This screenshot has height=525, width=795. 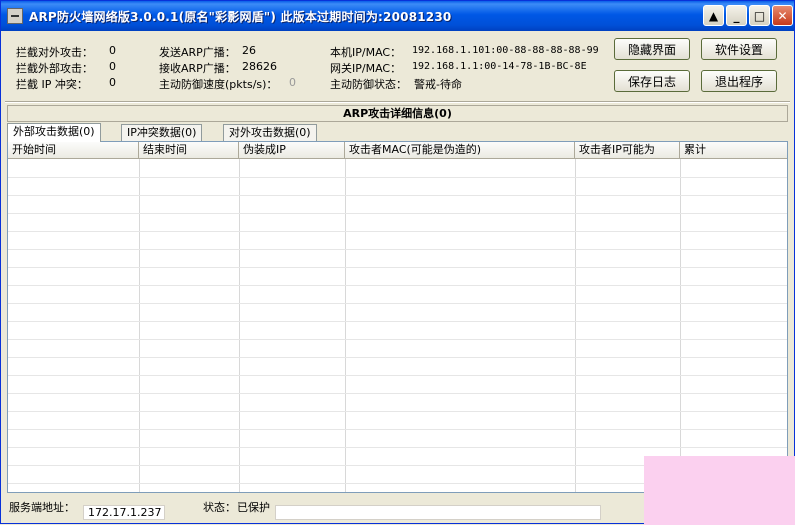 I want to click on minimize-button: _, so click(x=736, y=15).